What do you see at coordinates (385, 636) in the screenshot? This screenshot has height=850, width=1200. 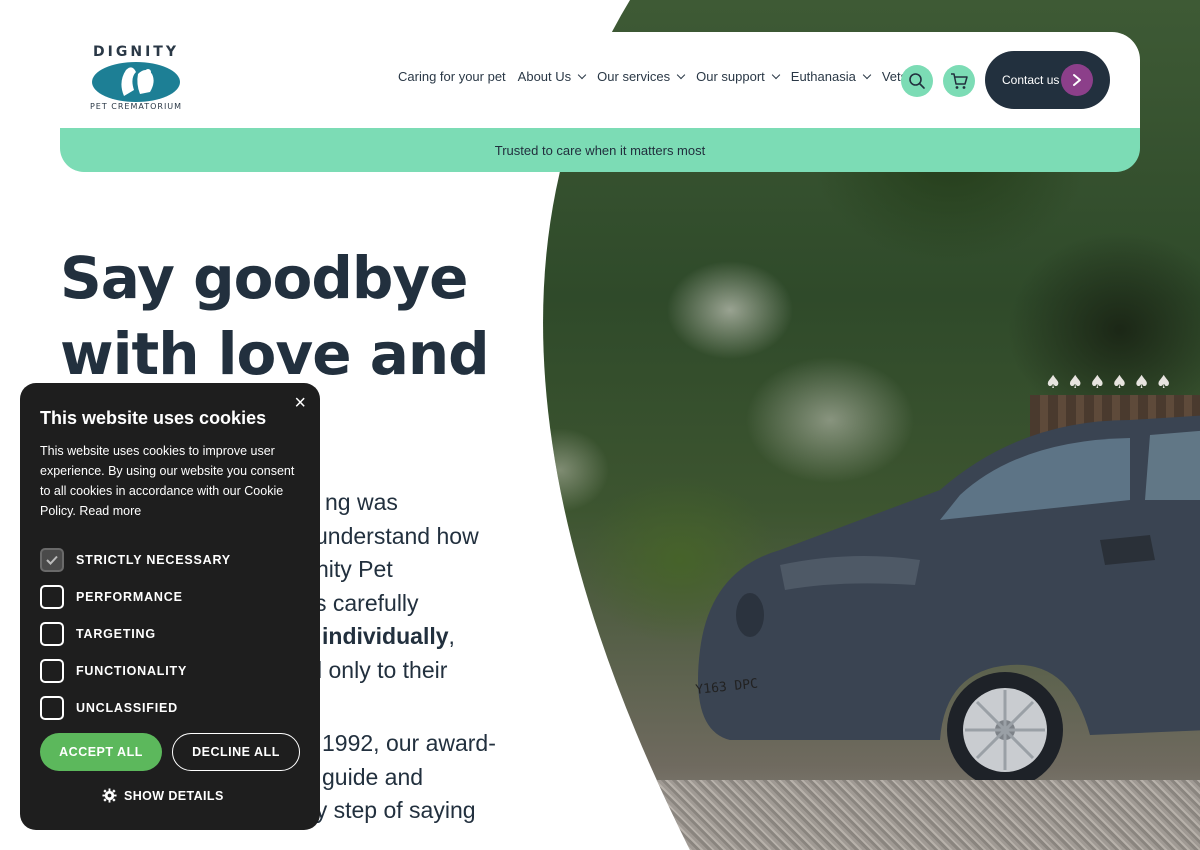 I see `body-emphasis: individually` at bounding box center [385, 636].